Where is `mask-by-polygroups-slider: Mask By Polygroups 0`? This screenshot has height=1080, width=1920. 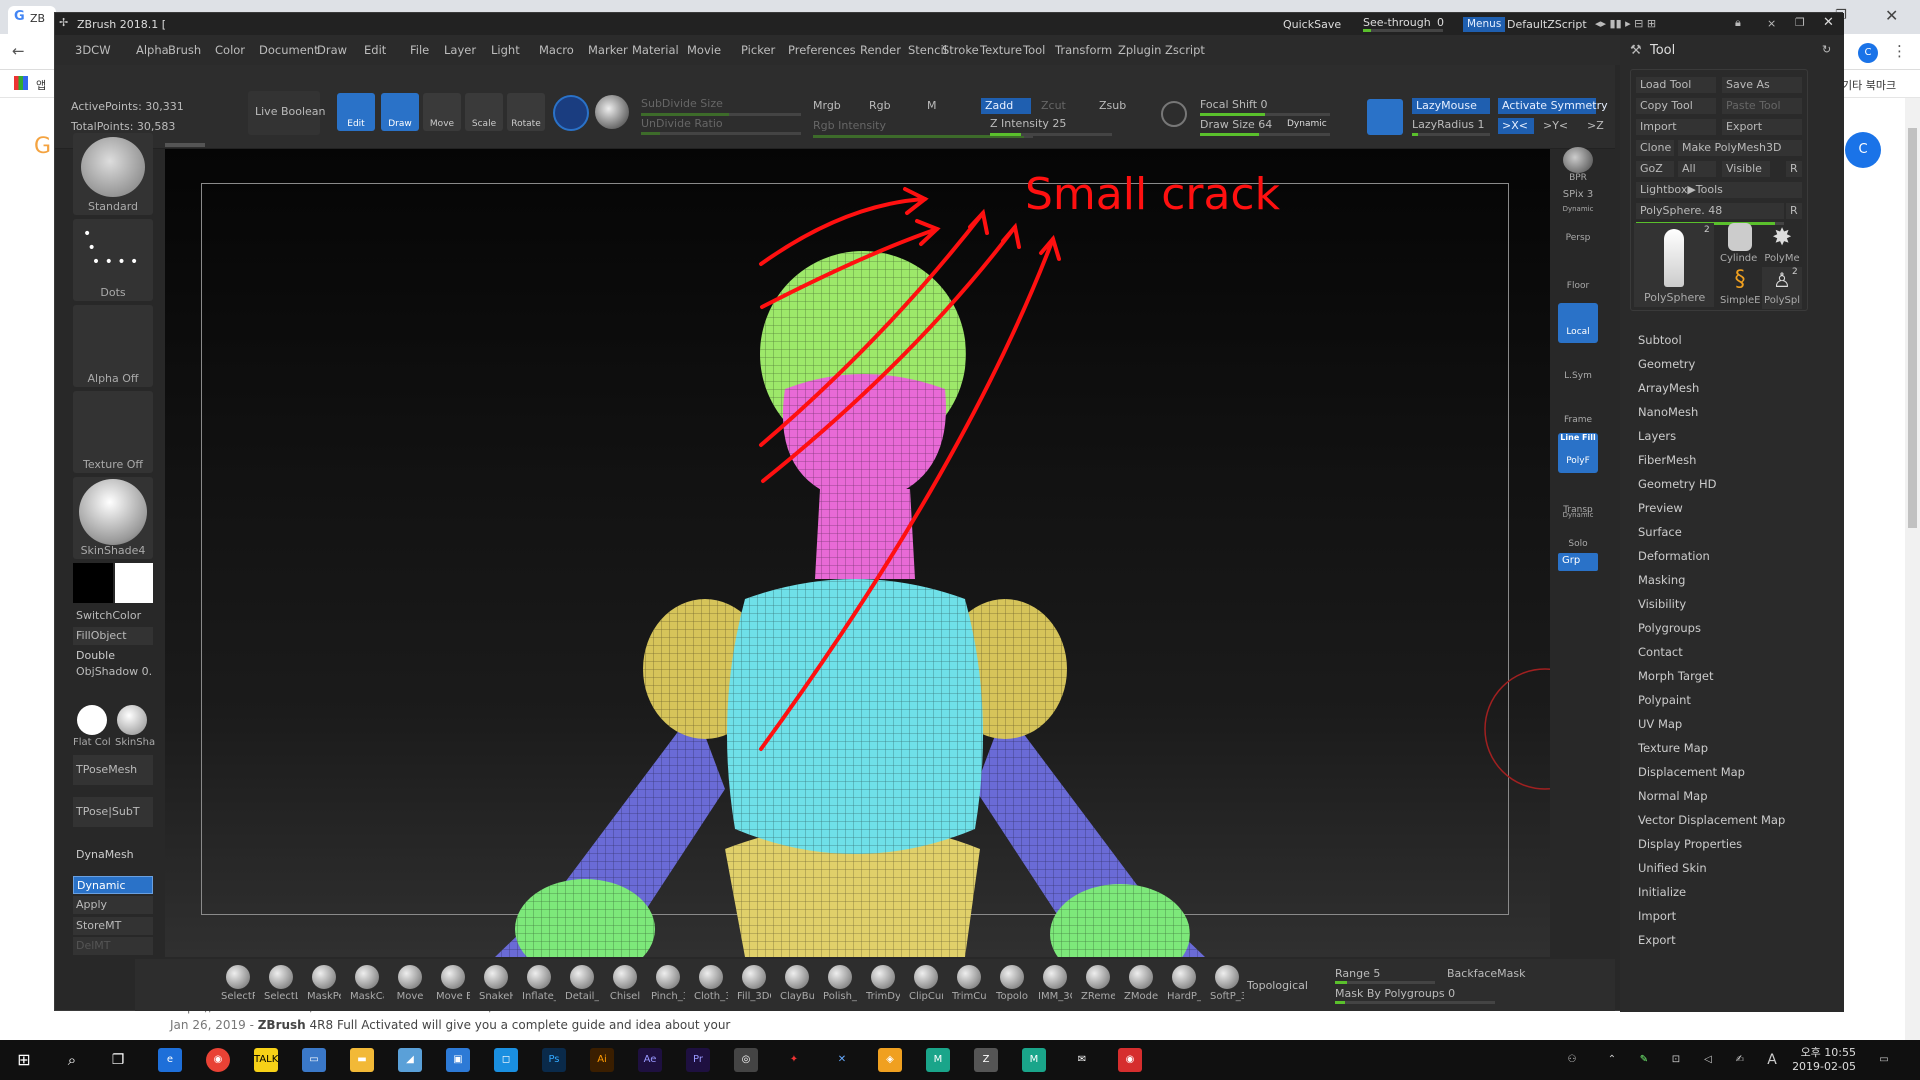 mask-by-polygroups-slider: Mask By Polygroups 0 is located at coordinates (1395, 993).